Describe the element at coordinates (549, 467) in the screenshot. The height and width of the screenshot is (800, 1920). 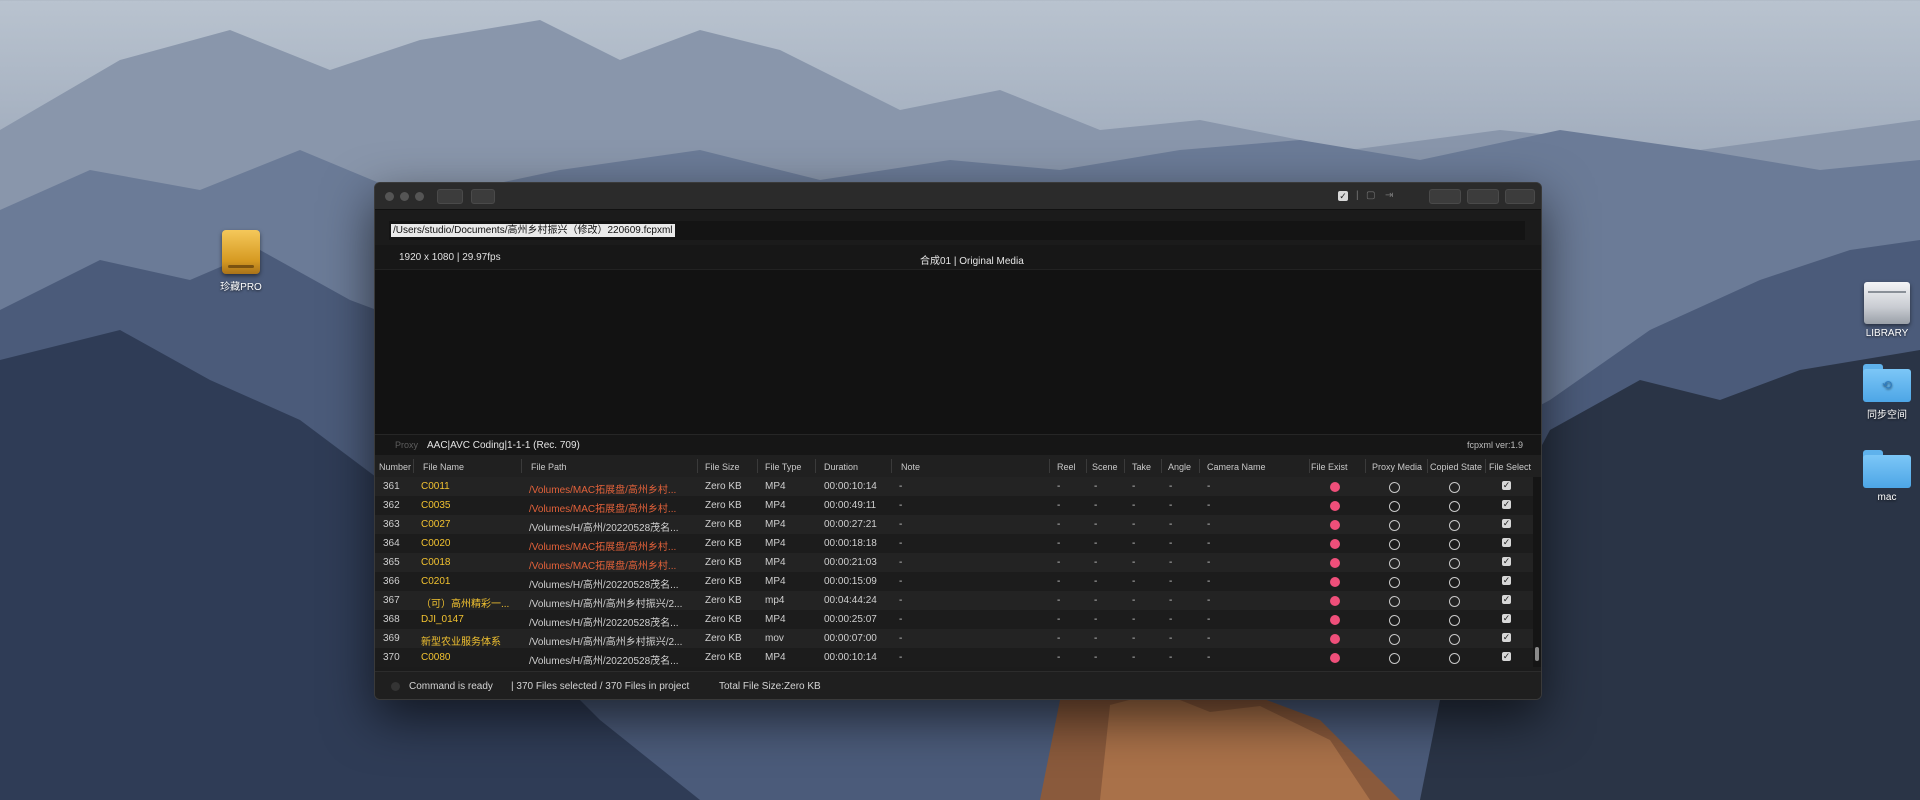
I see `col-file-path: File Path` at that location.